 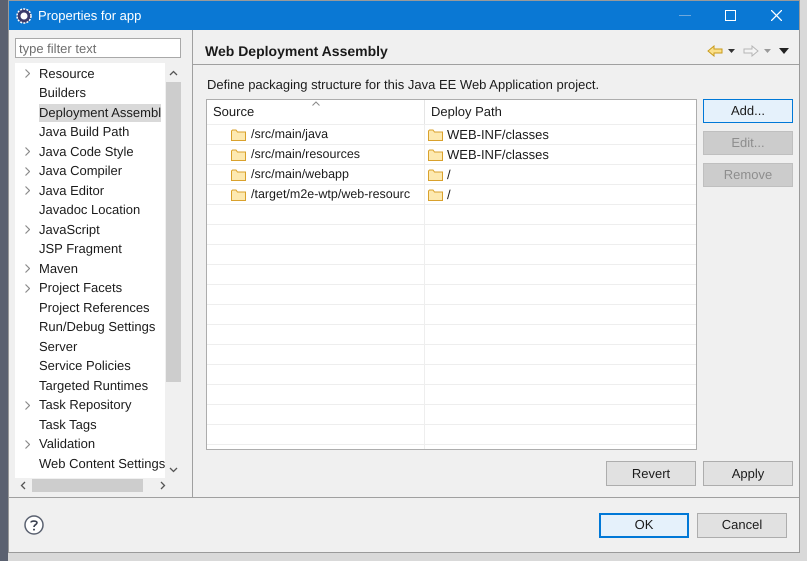 What do you see at coordinates (69, 229) in the screenshot?
I see `tree-item: JavaScript` at bounding box center [69, 229].